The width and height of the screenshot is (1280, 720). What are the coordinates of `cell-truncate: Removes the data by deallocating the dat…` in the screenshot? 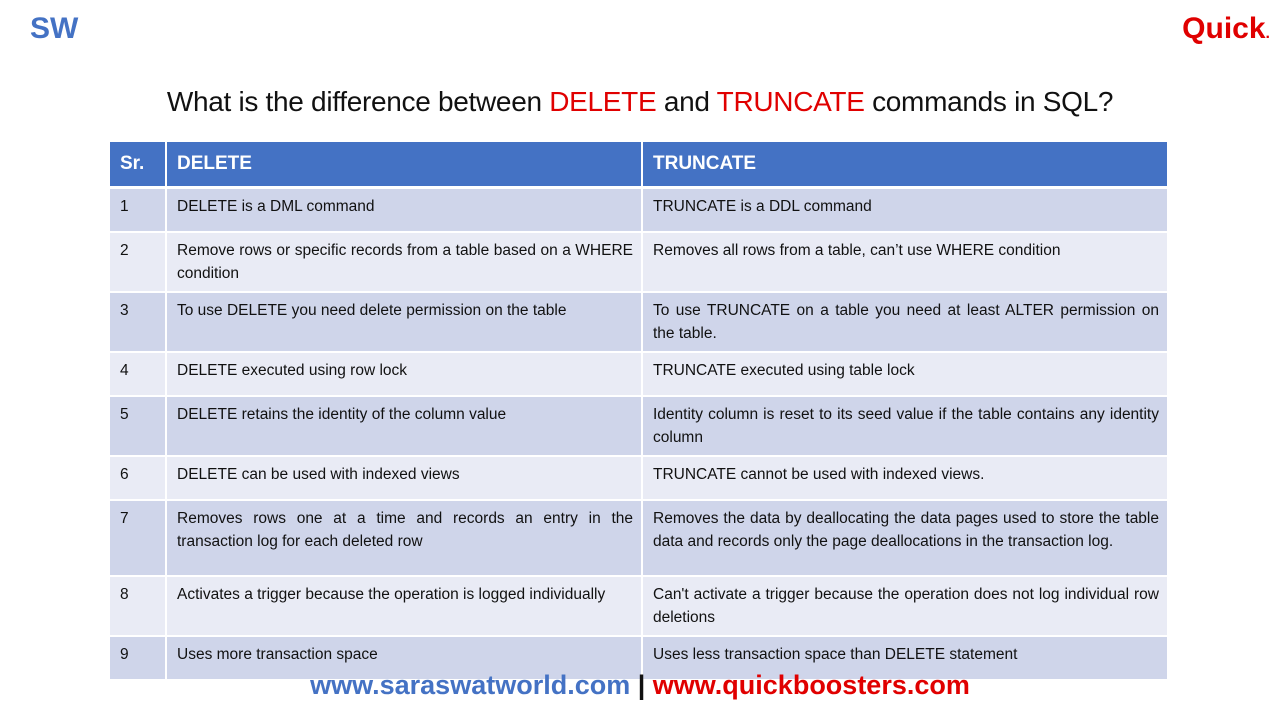 It's located at (905, 538).